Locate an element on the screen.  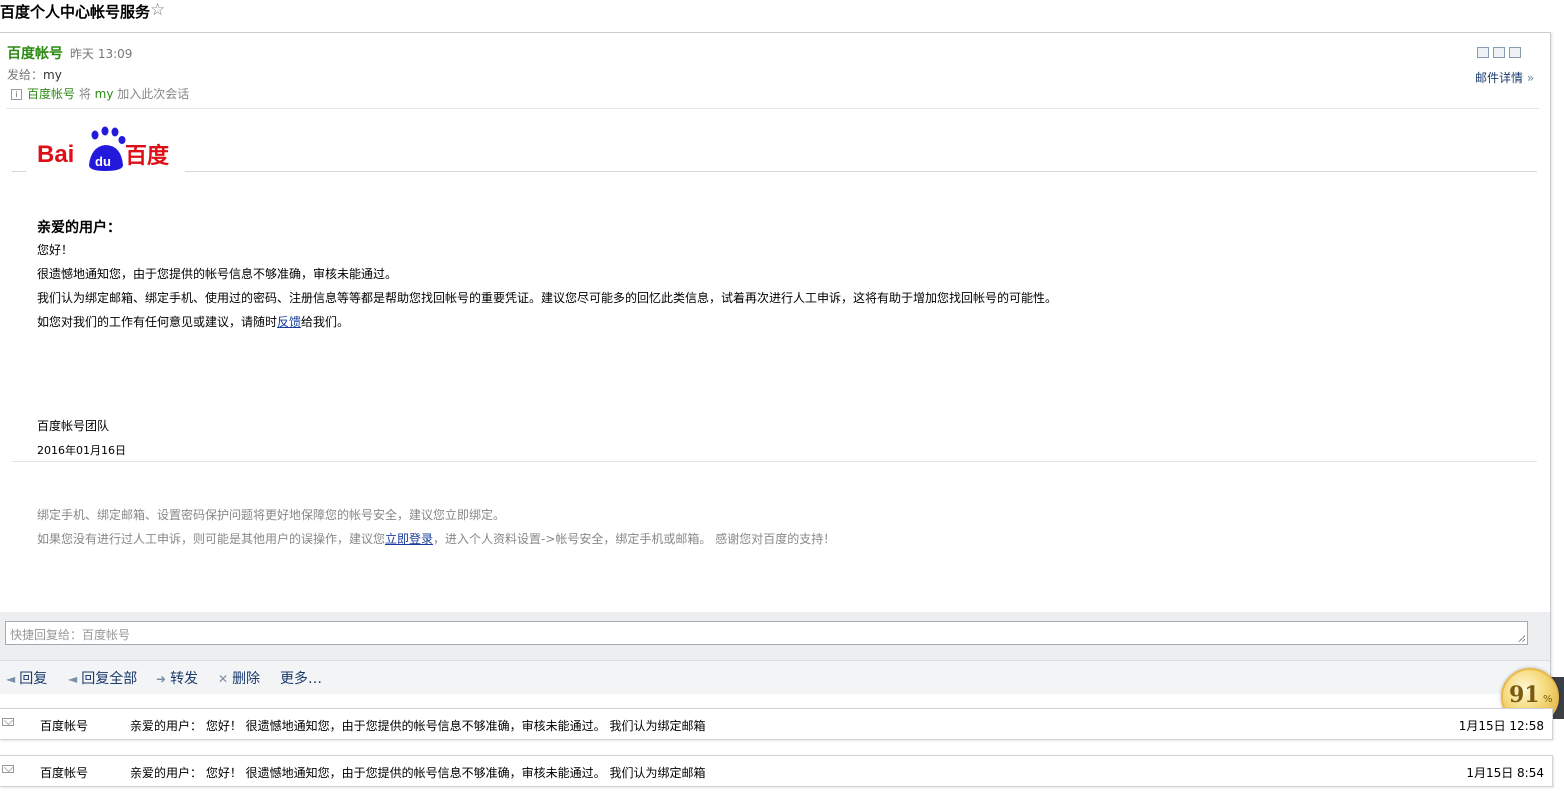
greeting: 亲爱的用户： is located at coordinates (79, 228).